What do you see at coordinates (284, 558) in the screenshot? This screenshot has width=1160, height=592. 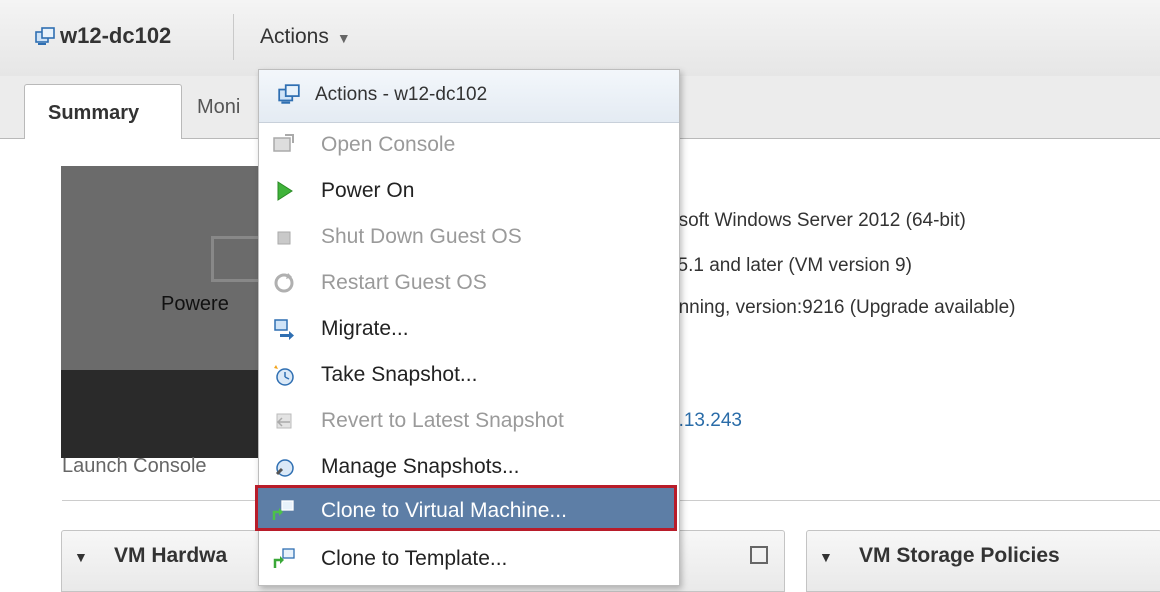 I see `clone-template-icon` at bounding box center [284, 558].